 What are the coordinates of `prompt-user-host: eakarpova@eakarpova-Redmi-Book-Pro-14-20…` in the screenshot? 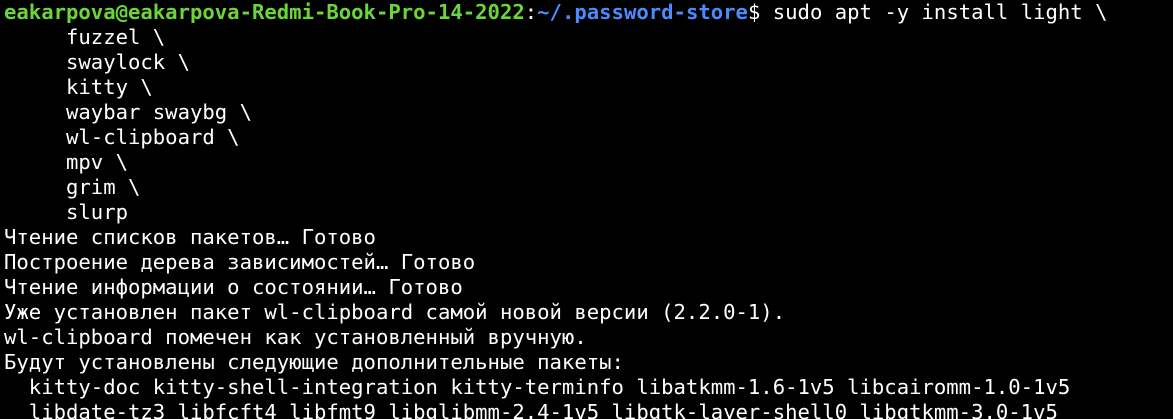 It's located at (264, 12).